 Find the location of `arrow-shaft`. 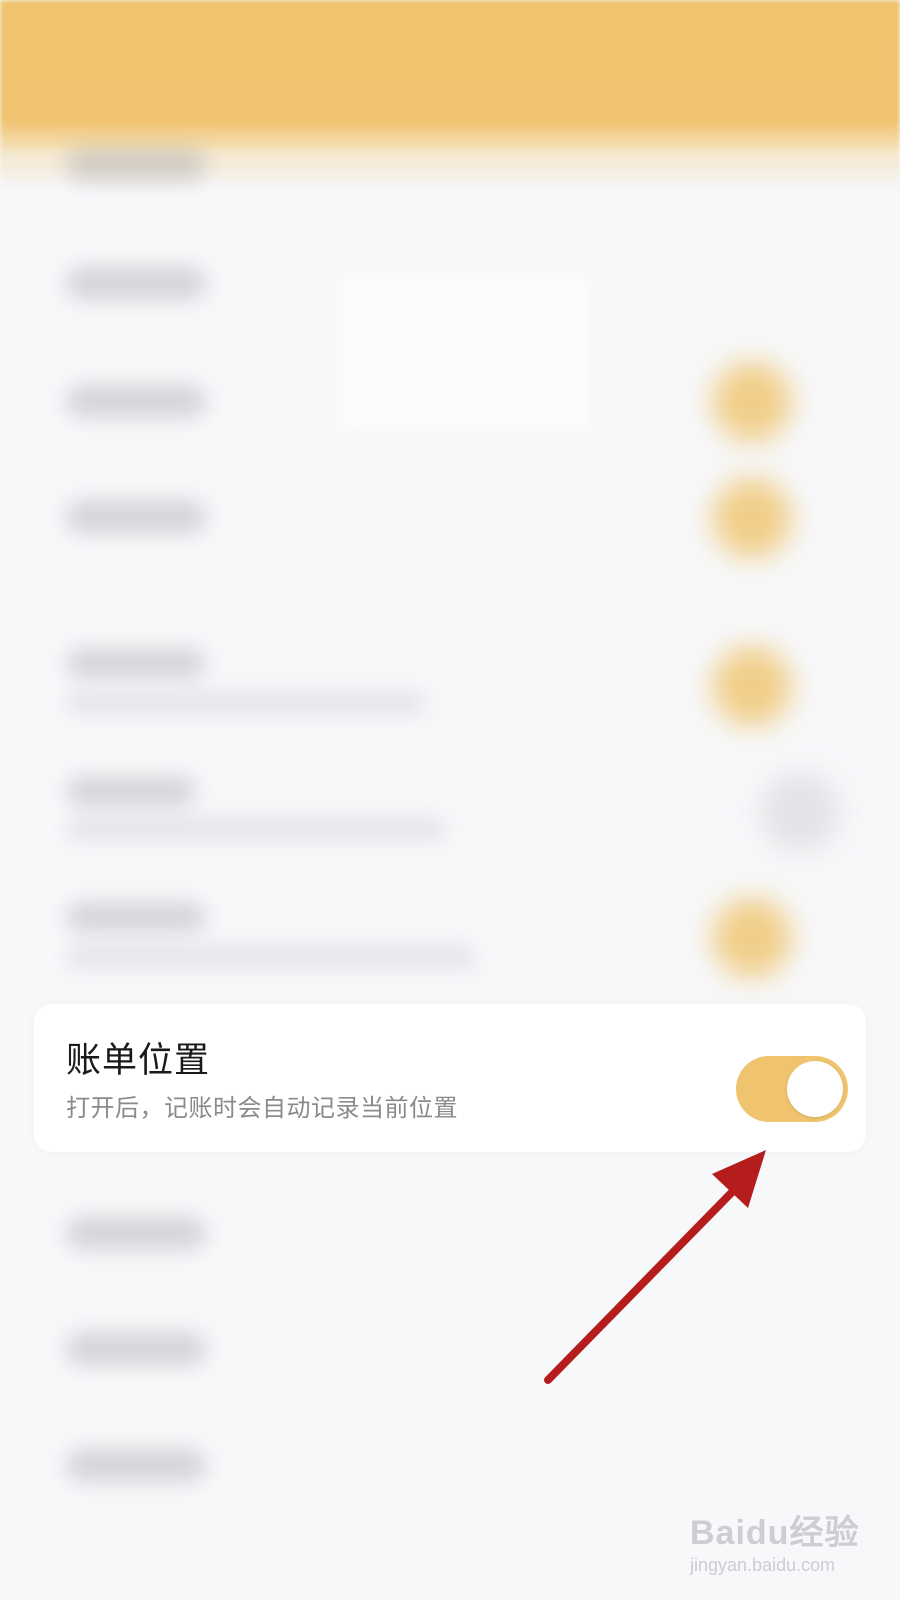

arrow-shaft is located at coordinates (644, 1282).